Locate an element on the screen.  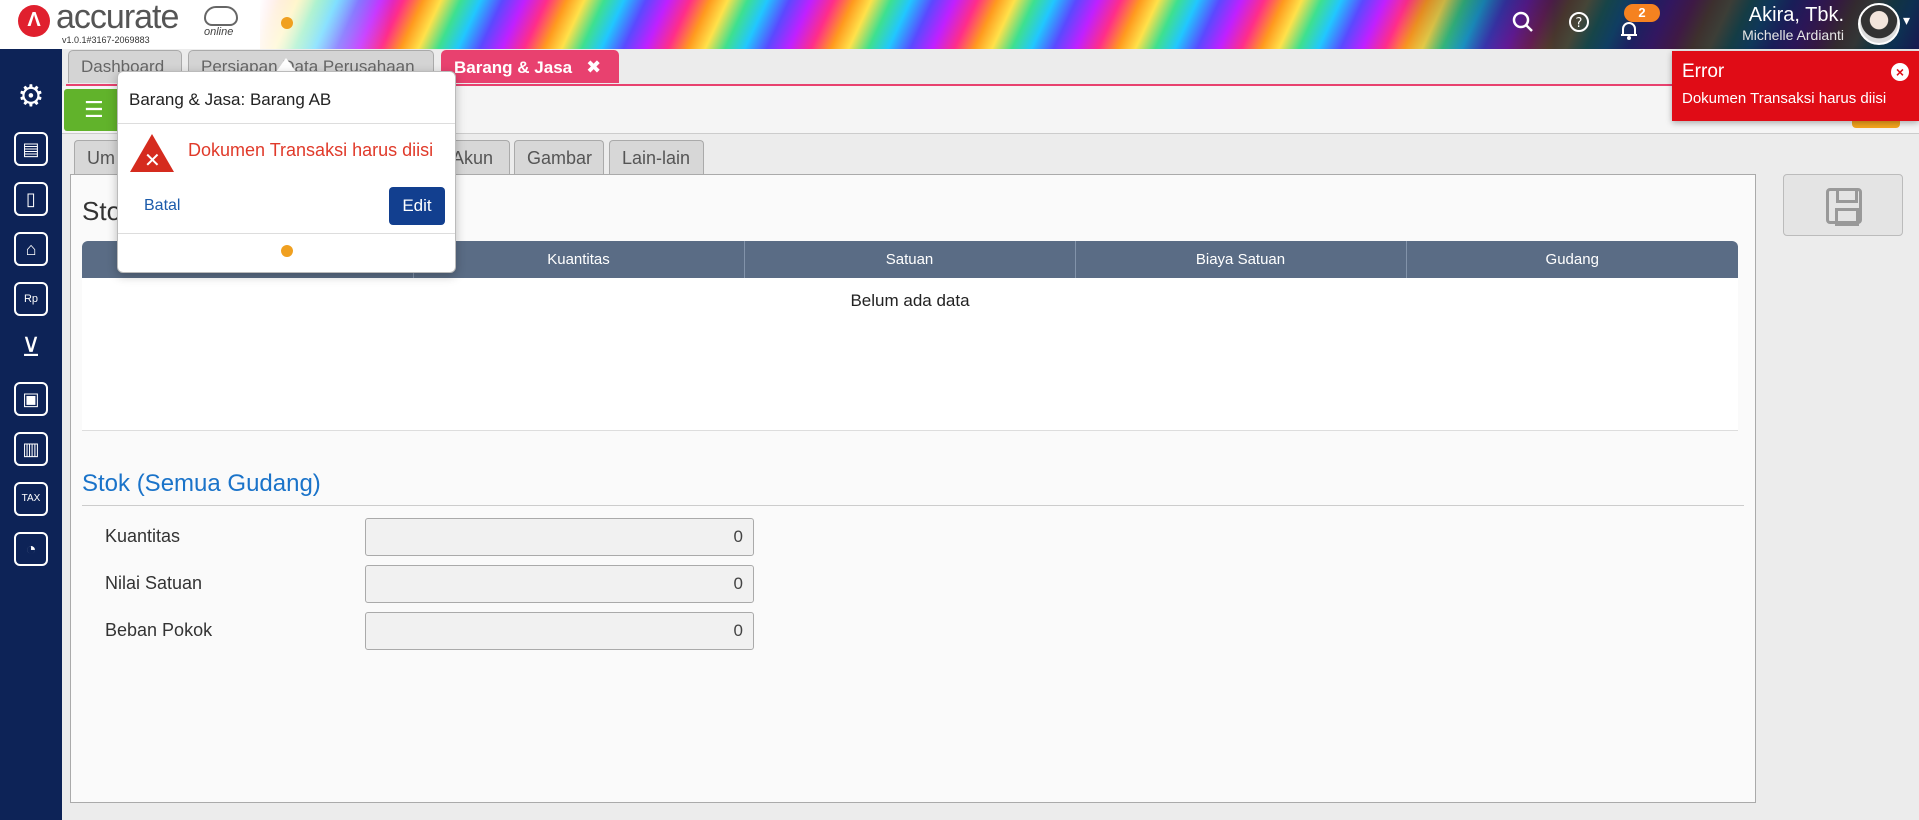
tax-icon: TAX is located at coordinates (31, 499).